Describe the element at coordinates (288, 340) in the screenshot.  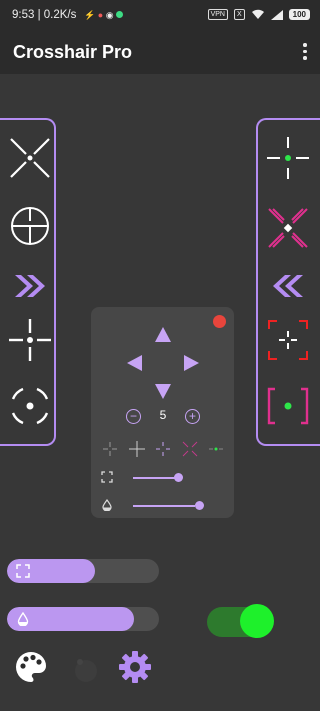
I see `red-bracket-cross-icon` at that location.